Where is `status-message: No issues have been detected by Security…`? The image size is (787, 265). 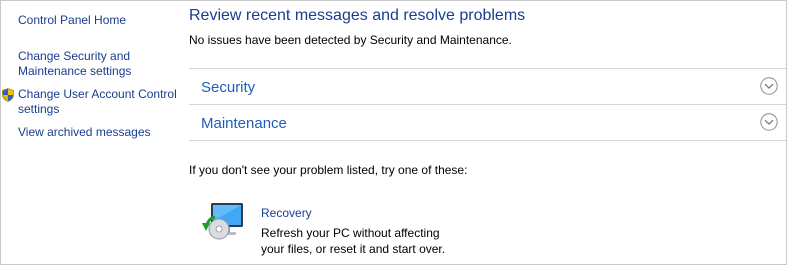 status-message: No issues have been detected by Security… is located at coordinates (350, 40).